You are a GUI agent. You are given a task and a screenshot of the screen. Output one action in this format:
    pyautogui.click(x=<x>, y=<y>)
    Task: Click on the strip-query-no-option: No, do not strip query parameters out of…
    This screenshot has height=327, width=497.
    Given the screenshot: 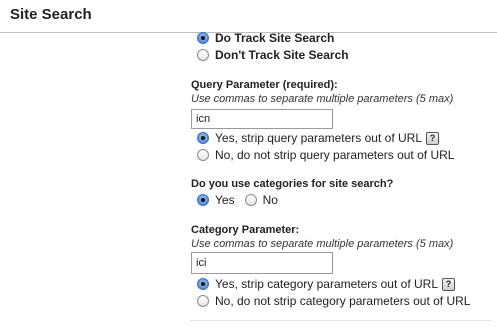 What is the action you would take?
    pyautogui.click(x=322, y=155)
    